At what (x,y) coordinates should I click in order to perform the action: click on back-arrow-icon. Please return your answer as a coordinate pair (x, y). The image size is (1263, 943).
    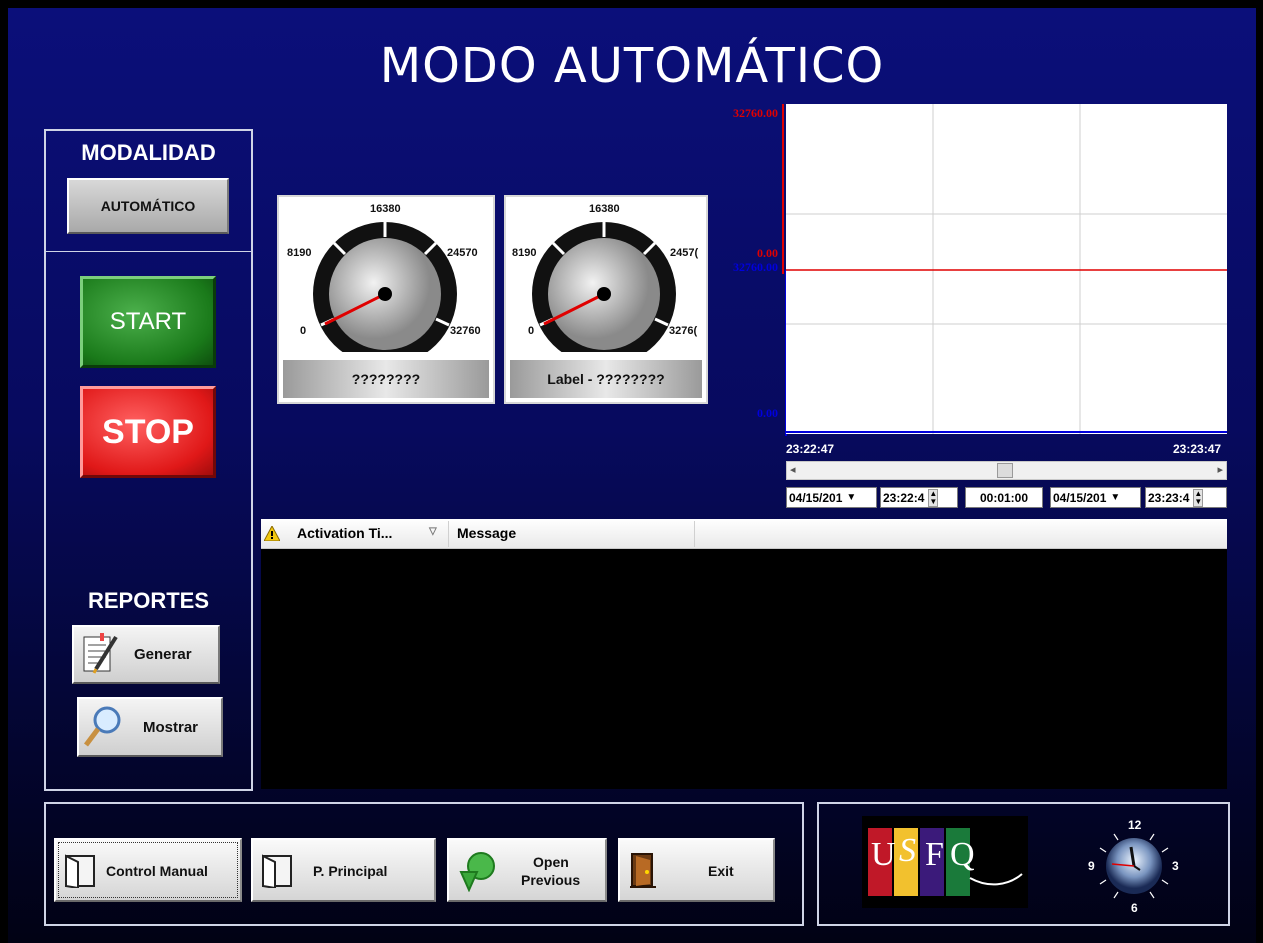
    Looking at the image, I should click on (477, 872).